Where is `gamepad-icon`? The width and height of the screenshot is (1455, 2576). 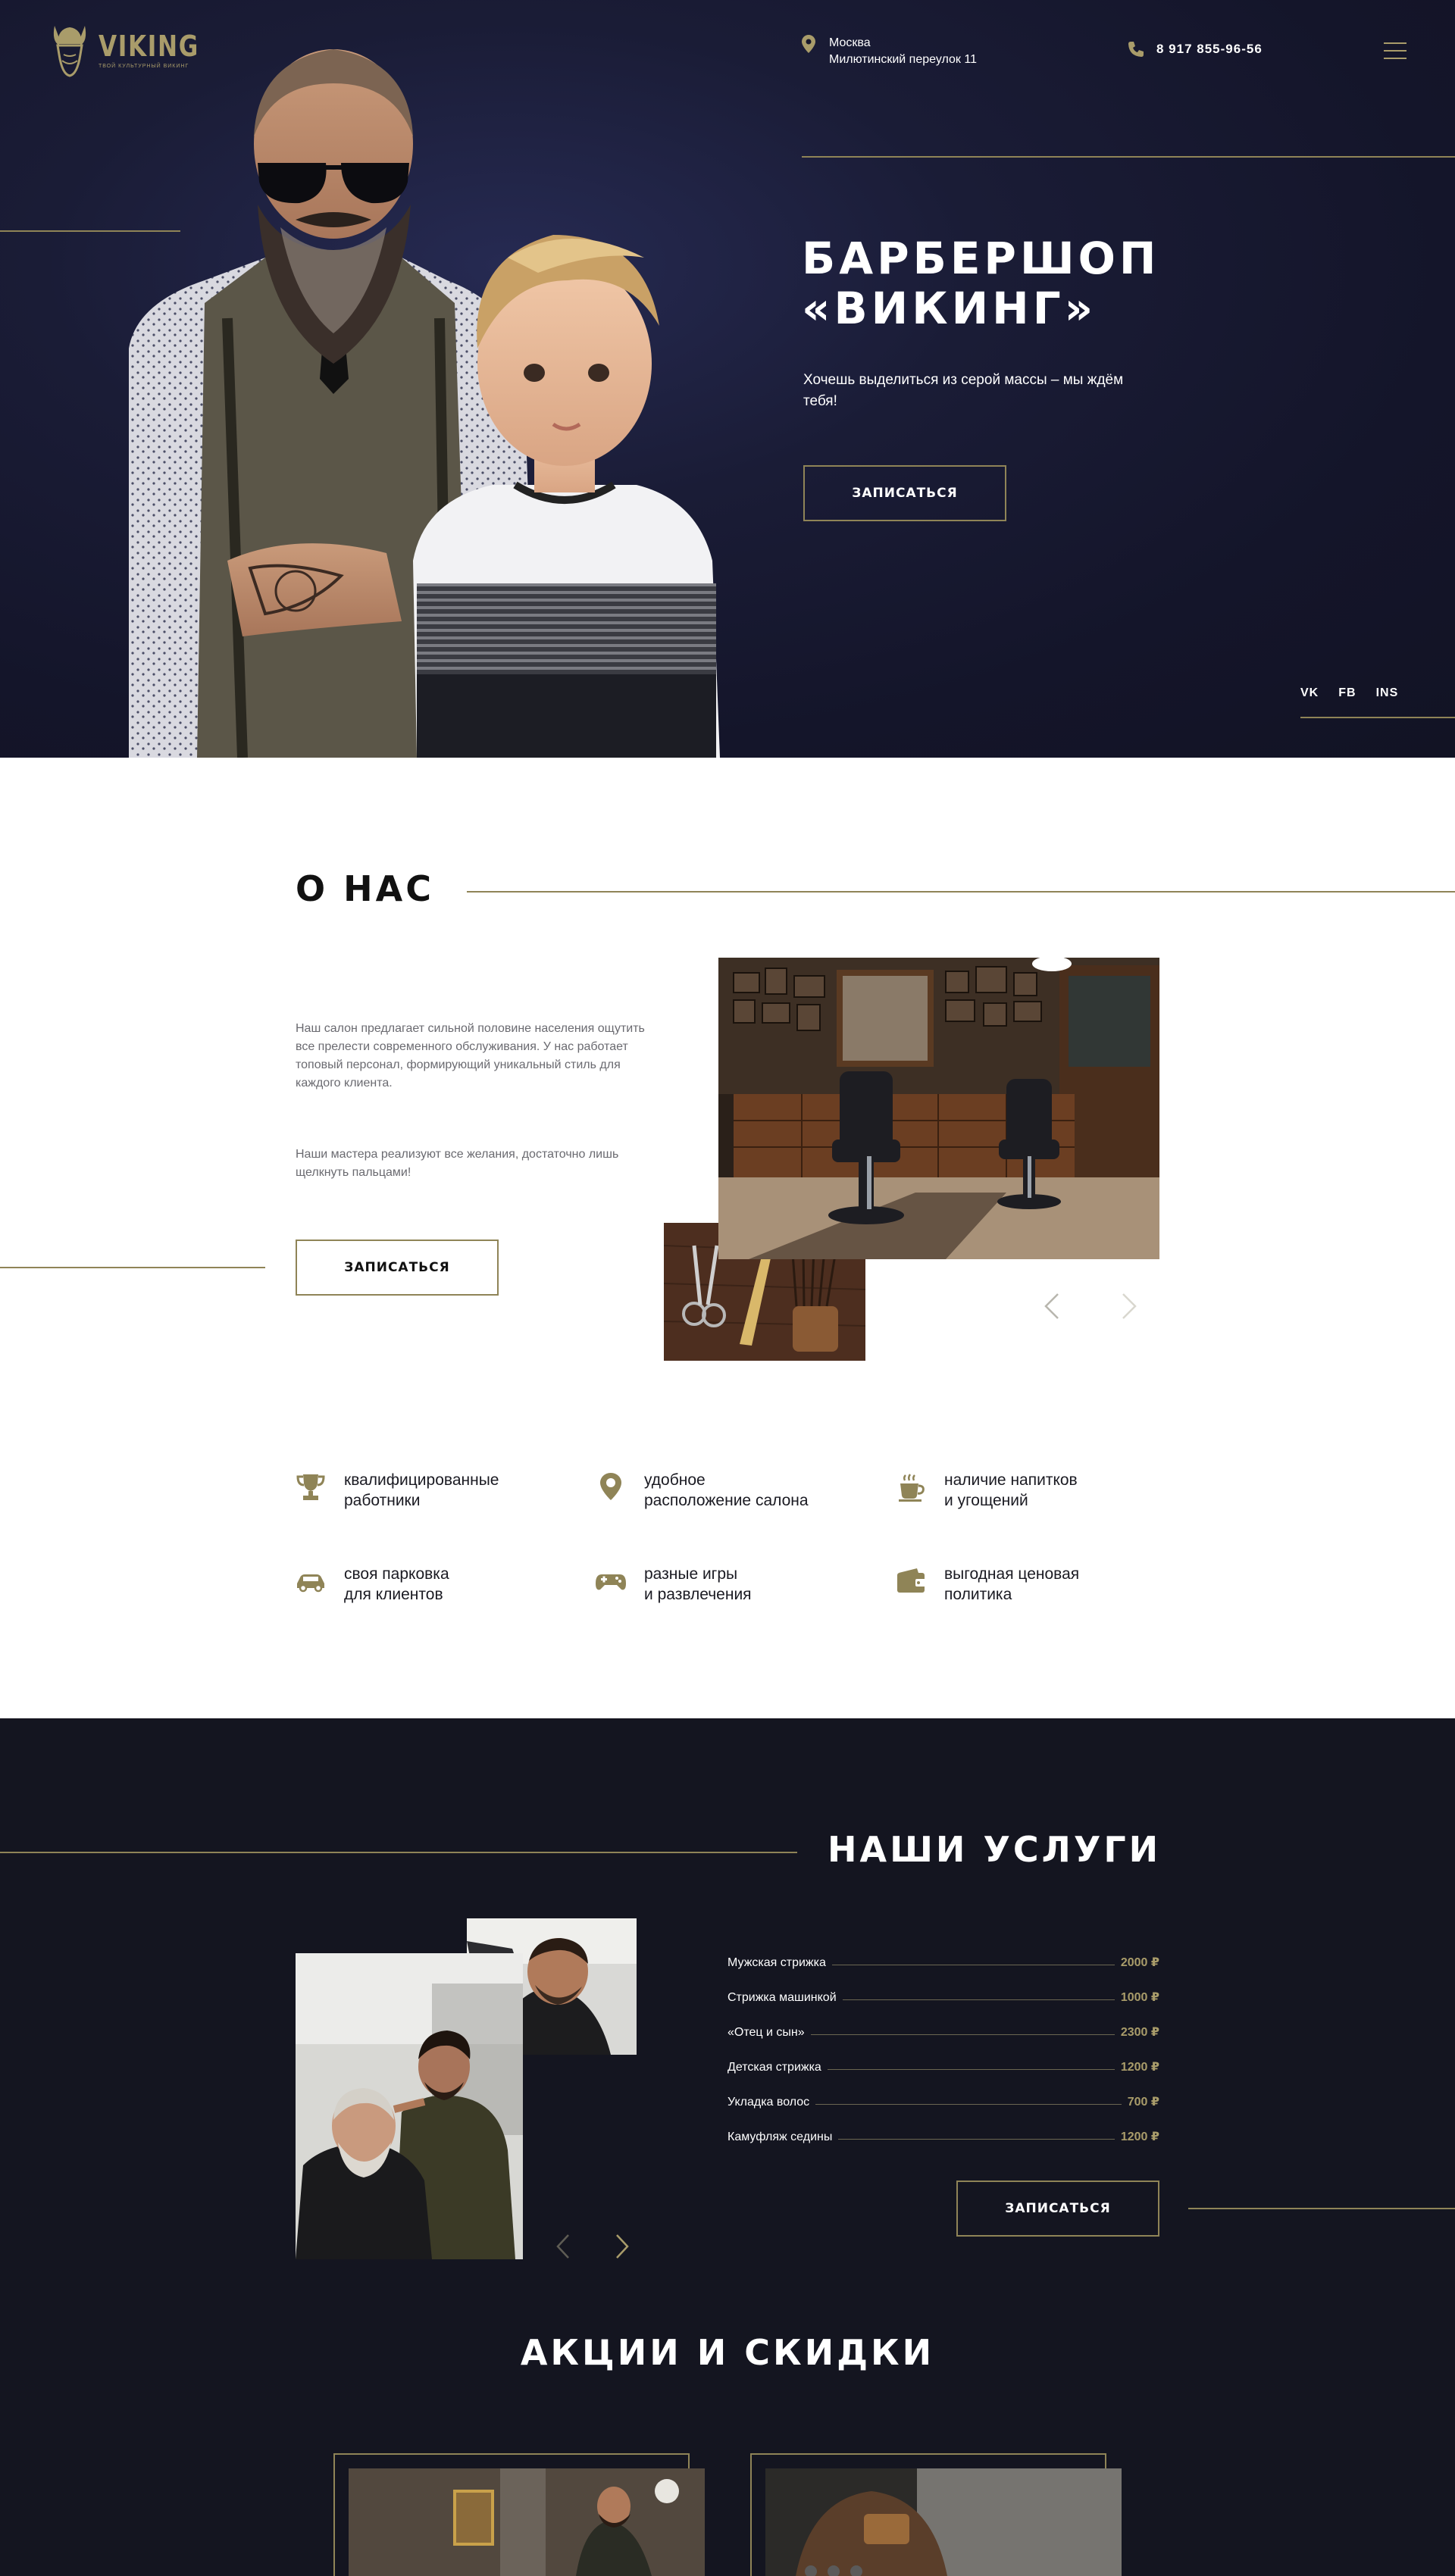
gamepad-icon is located at coordinates (611, 1582).